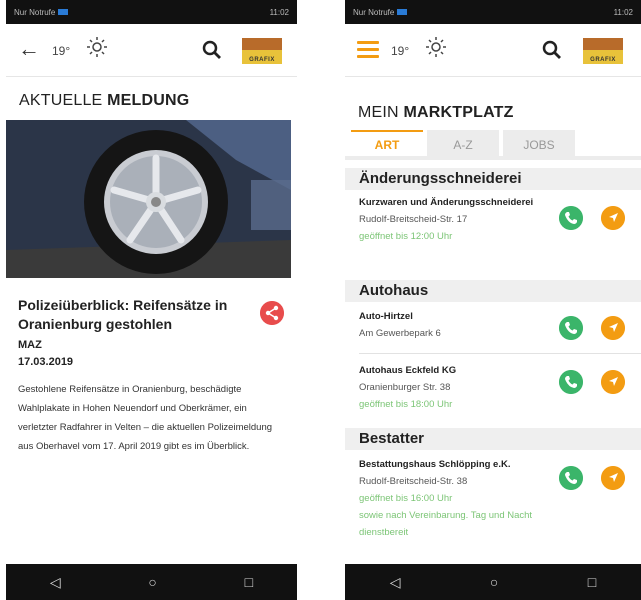 This screenshot has height=600, width=641. I want to click on entry-hours: geöffnet bis 18:00 Uhr, so click(406, 404).